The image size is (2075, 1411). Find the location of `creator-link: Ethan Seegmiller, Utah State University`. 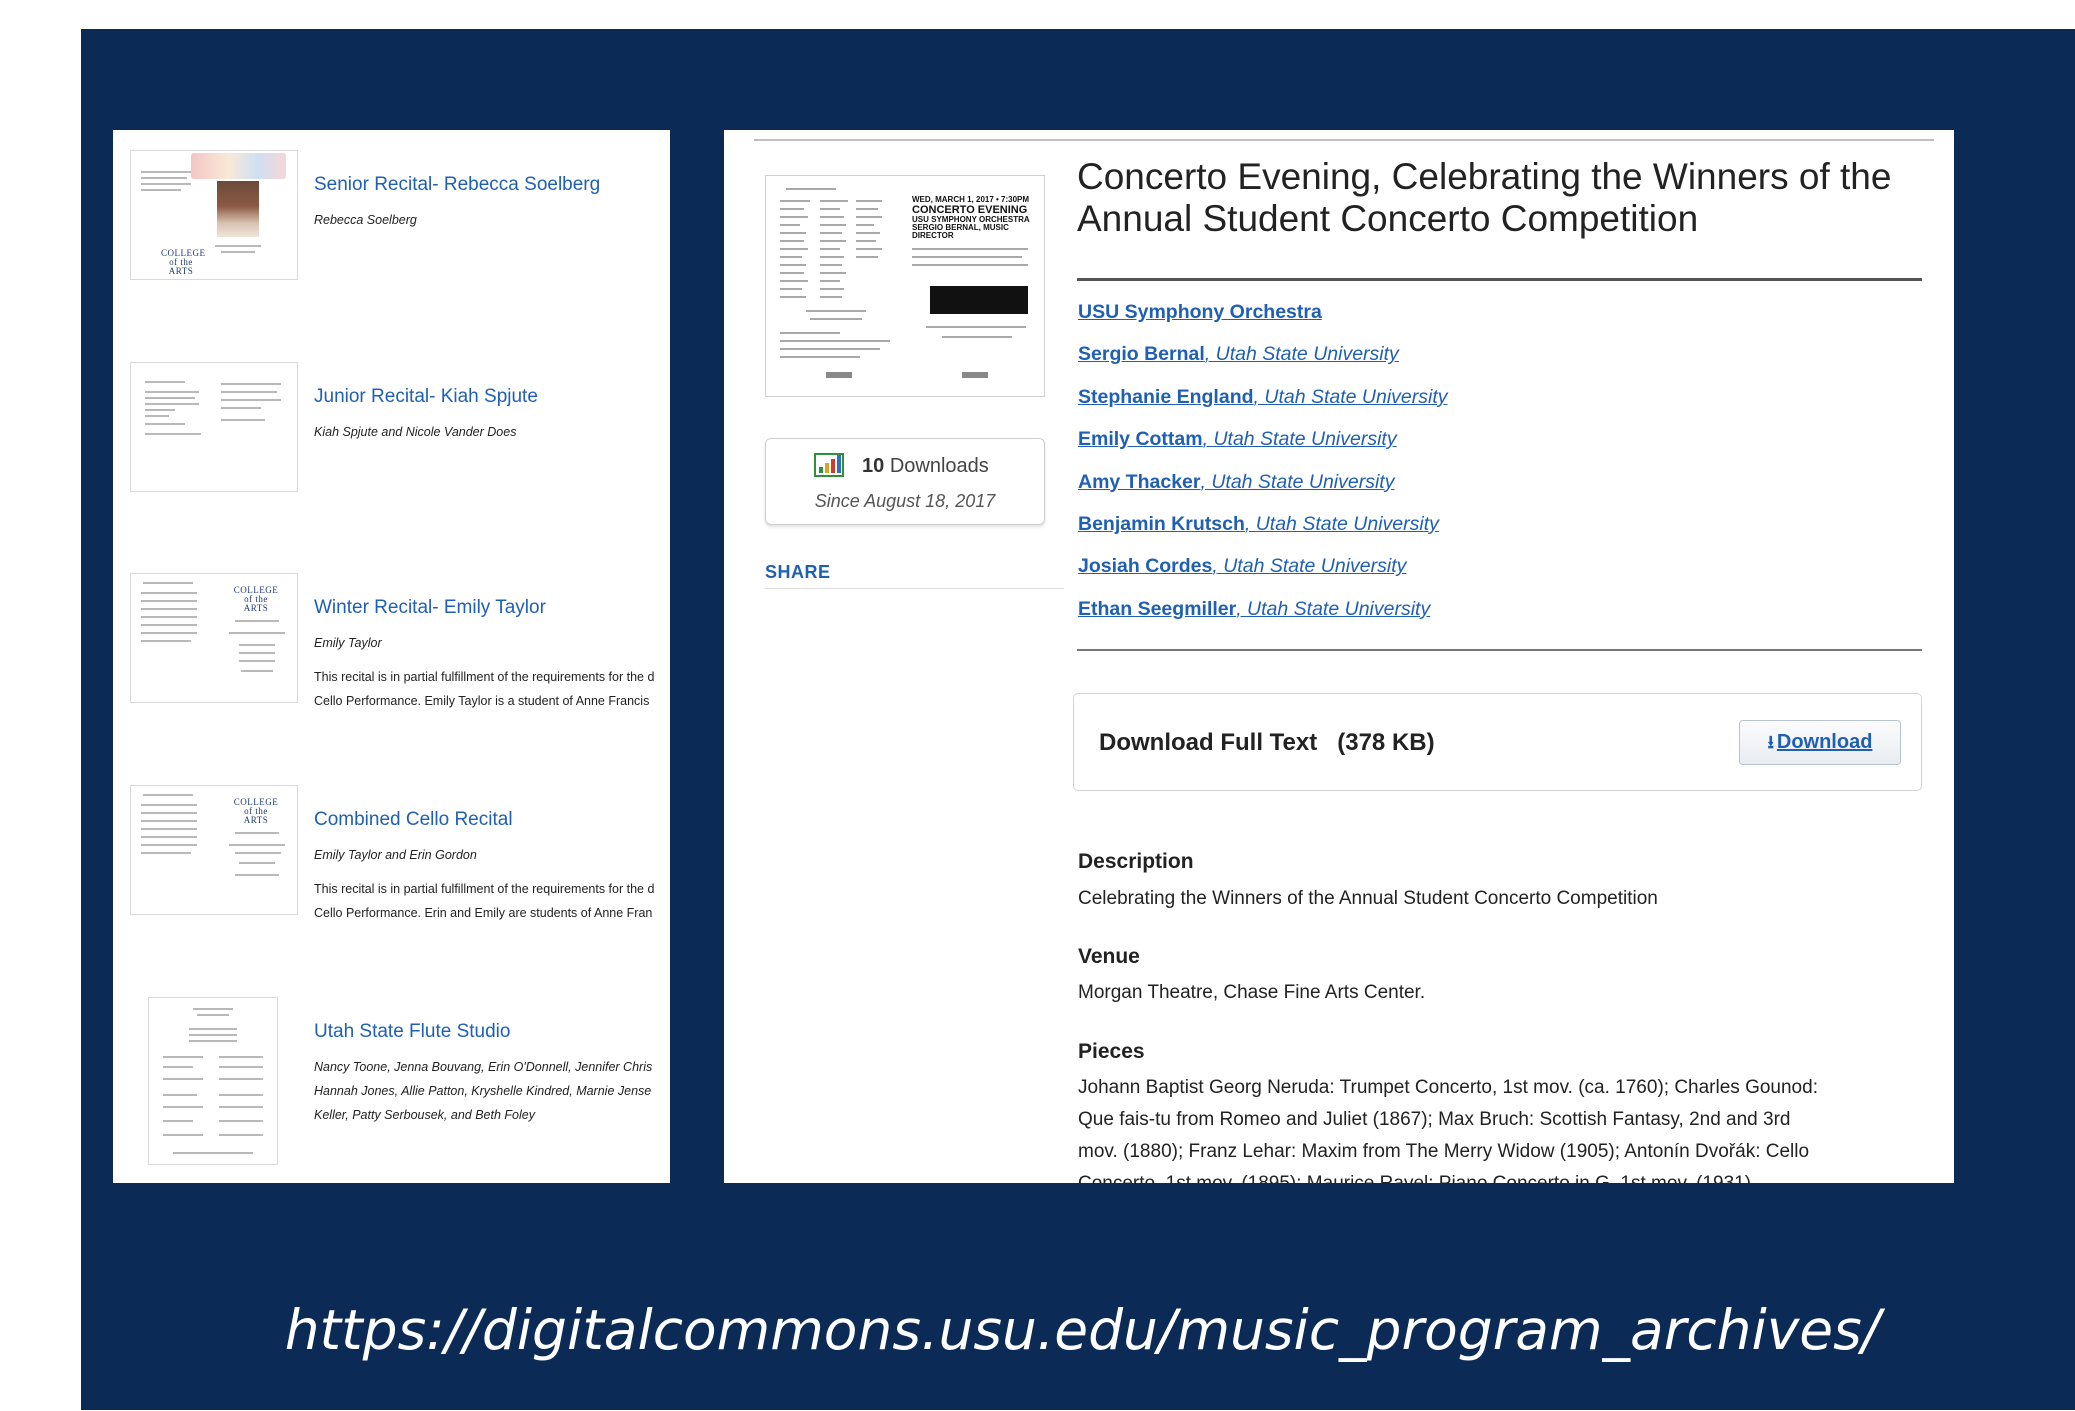

creator-link: Ethan Seegmiller, Utah State University is located at coordinates (1263, 619).